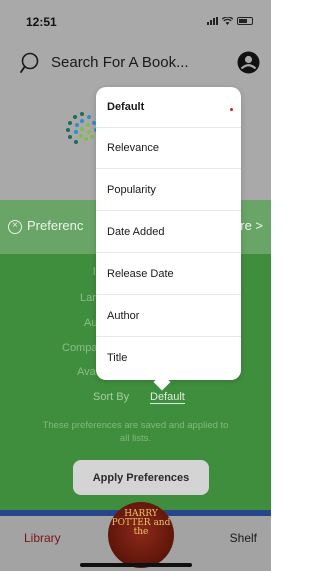  Describe the element at coordinates (245, 21) in the screenshot. I see `battery-icon` at that location.